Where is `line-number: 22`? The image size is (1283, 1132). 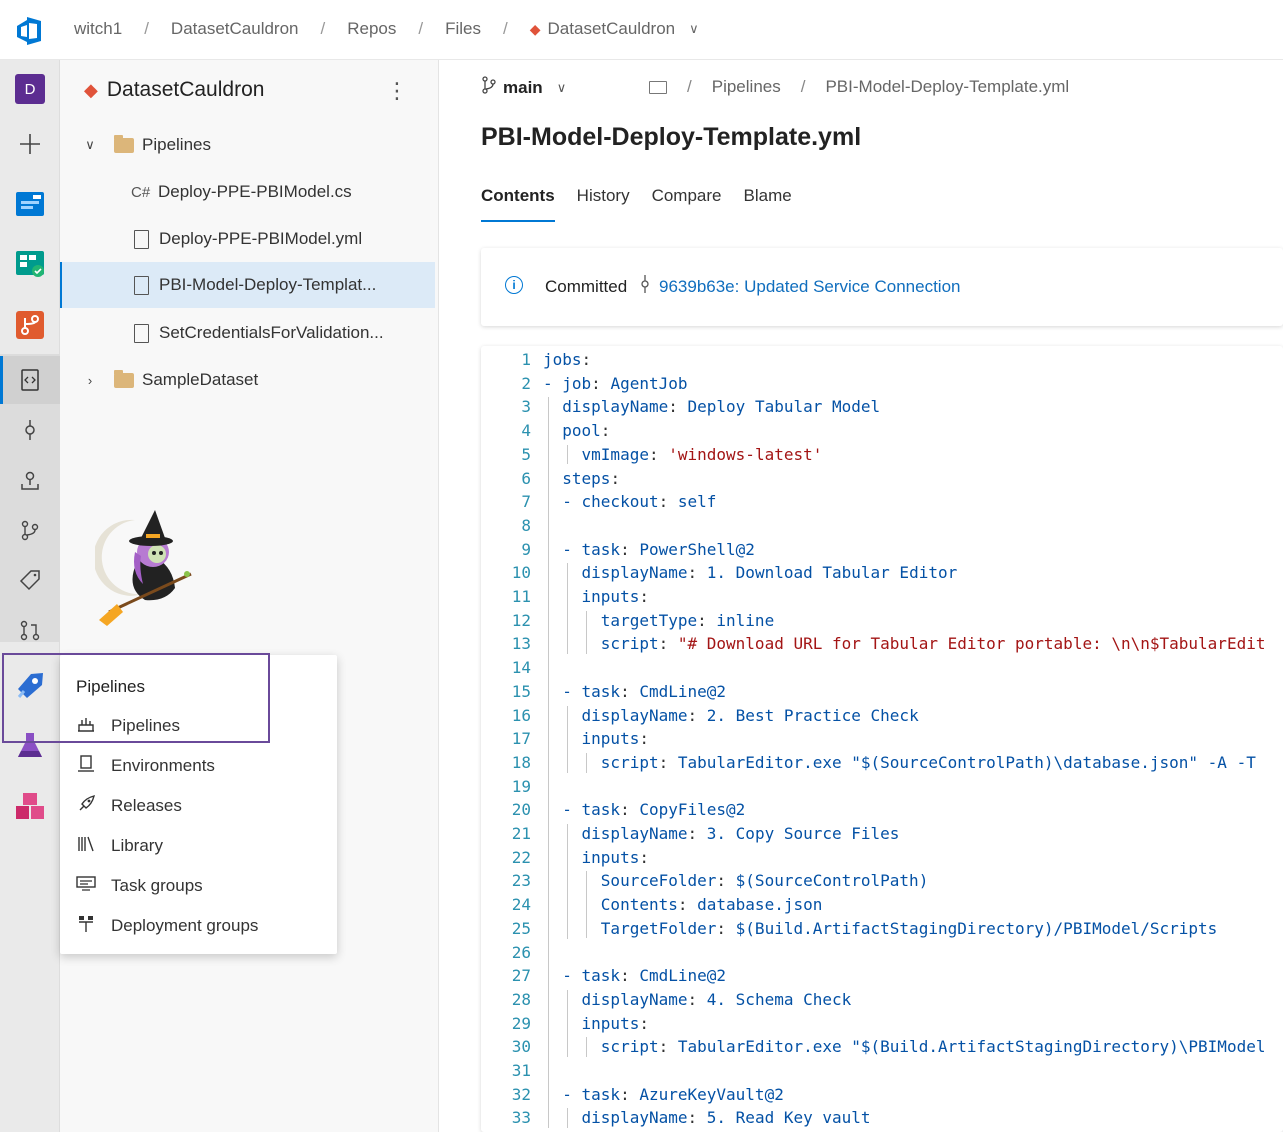
line-number: 22 is located at coordinates (521, 857).